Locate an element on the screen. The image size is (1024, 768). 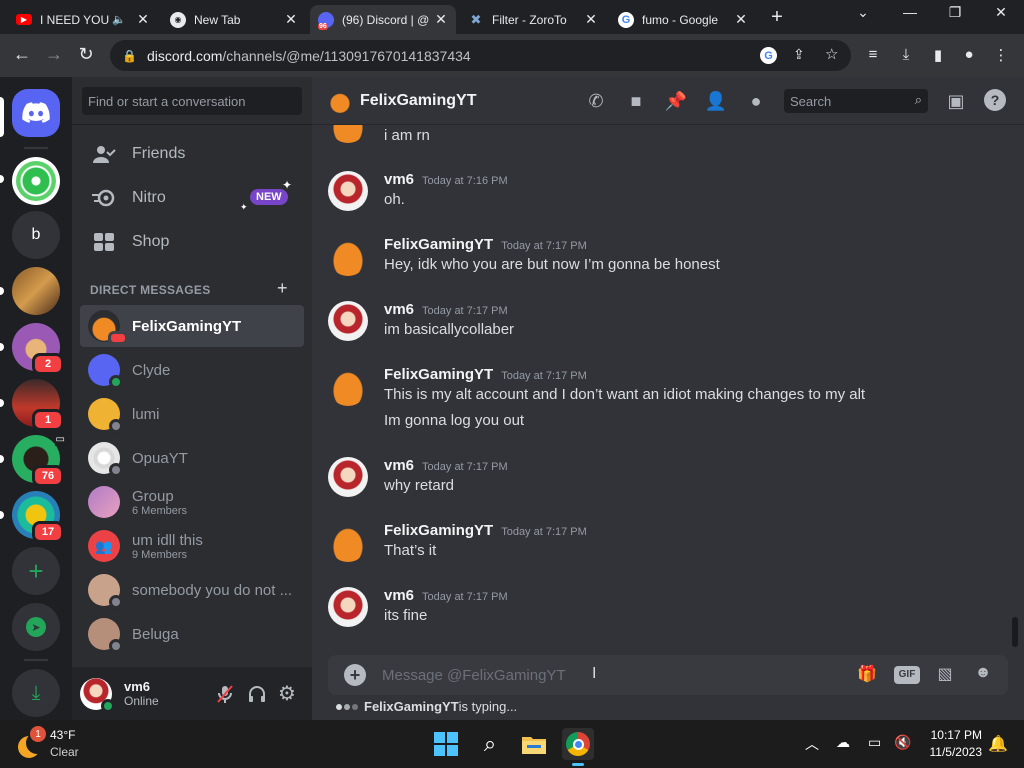
find-conversation-button: Find or start a conversation is located at coordinates (192, 101).